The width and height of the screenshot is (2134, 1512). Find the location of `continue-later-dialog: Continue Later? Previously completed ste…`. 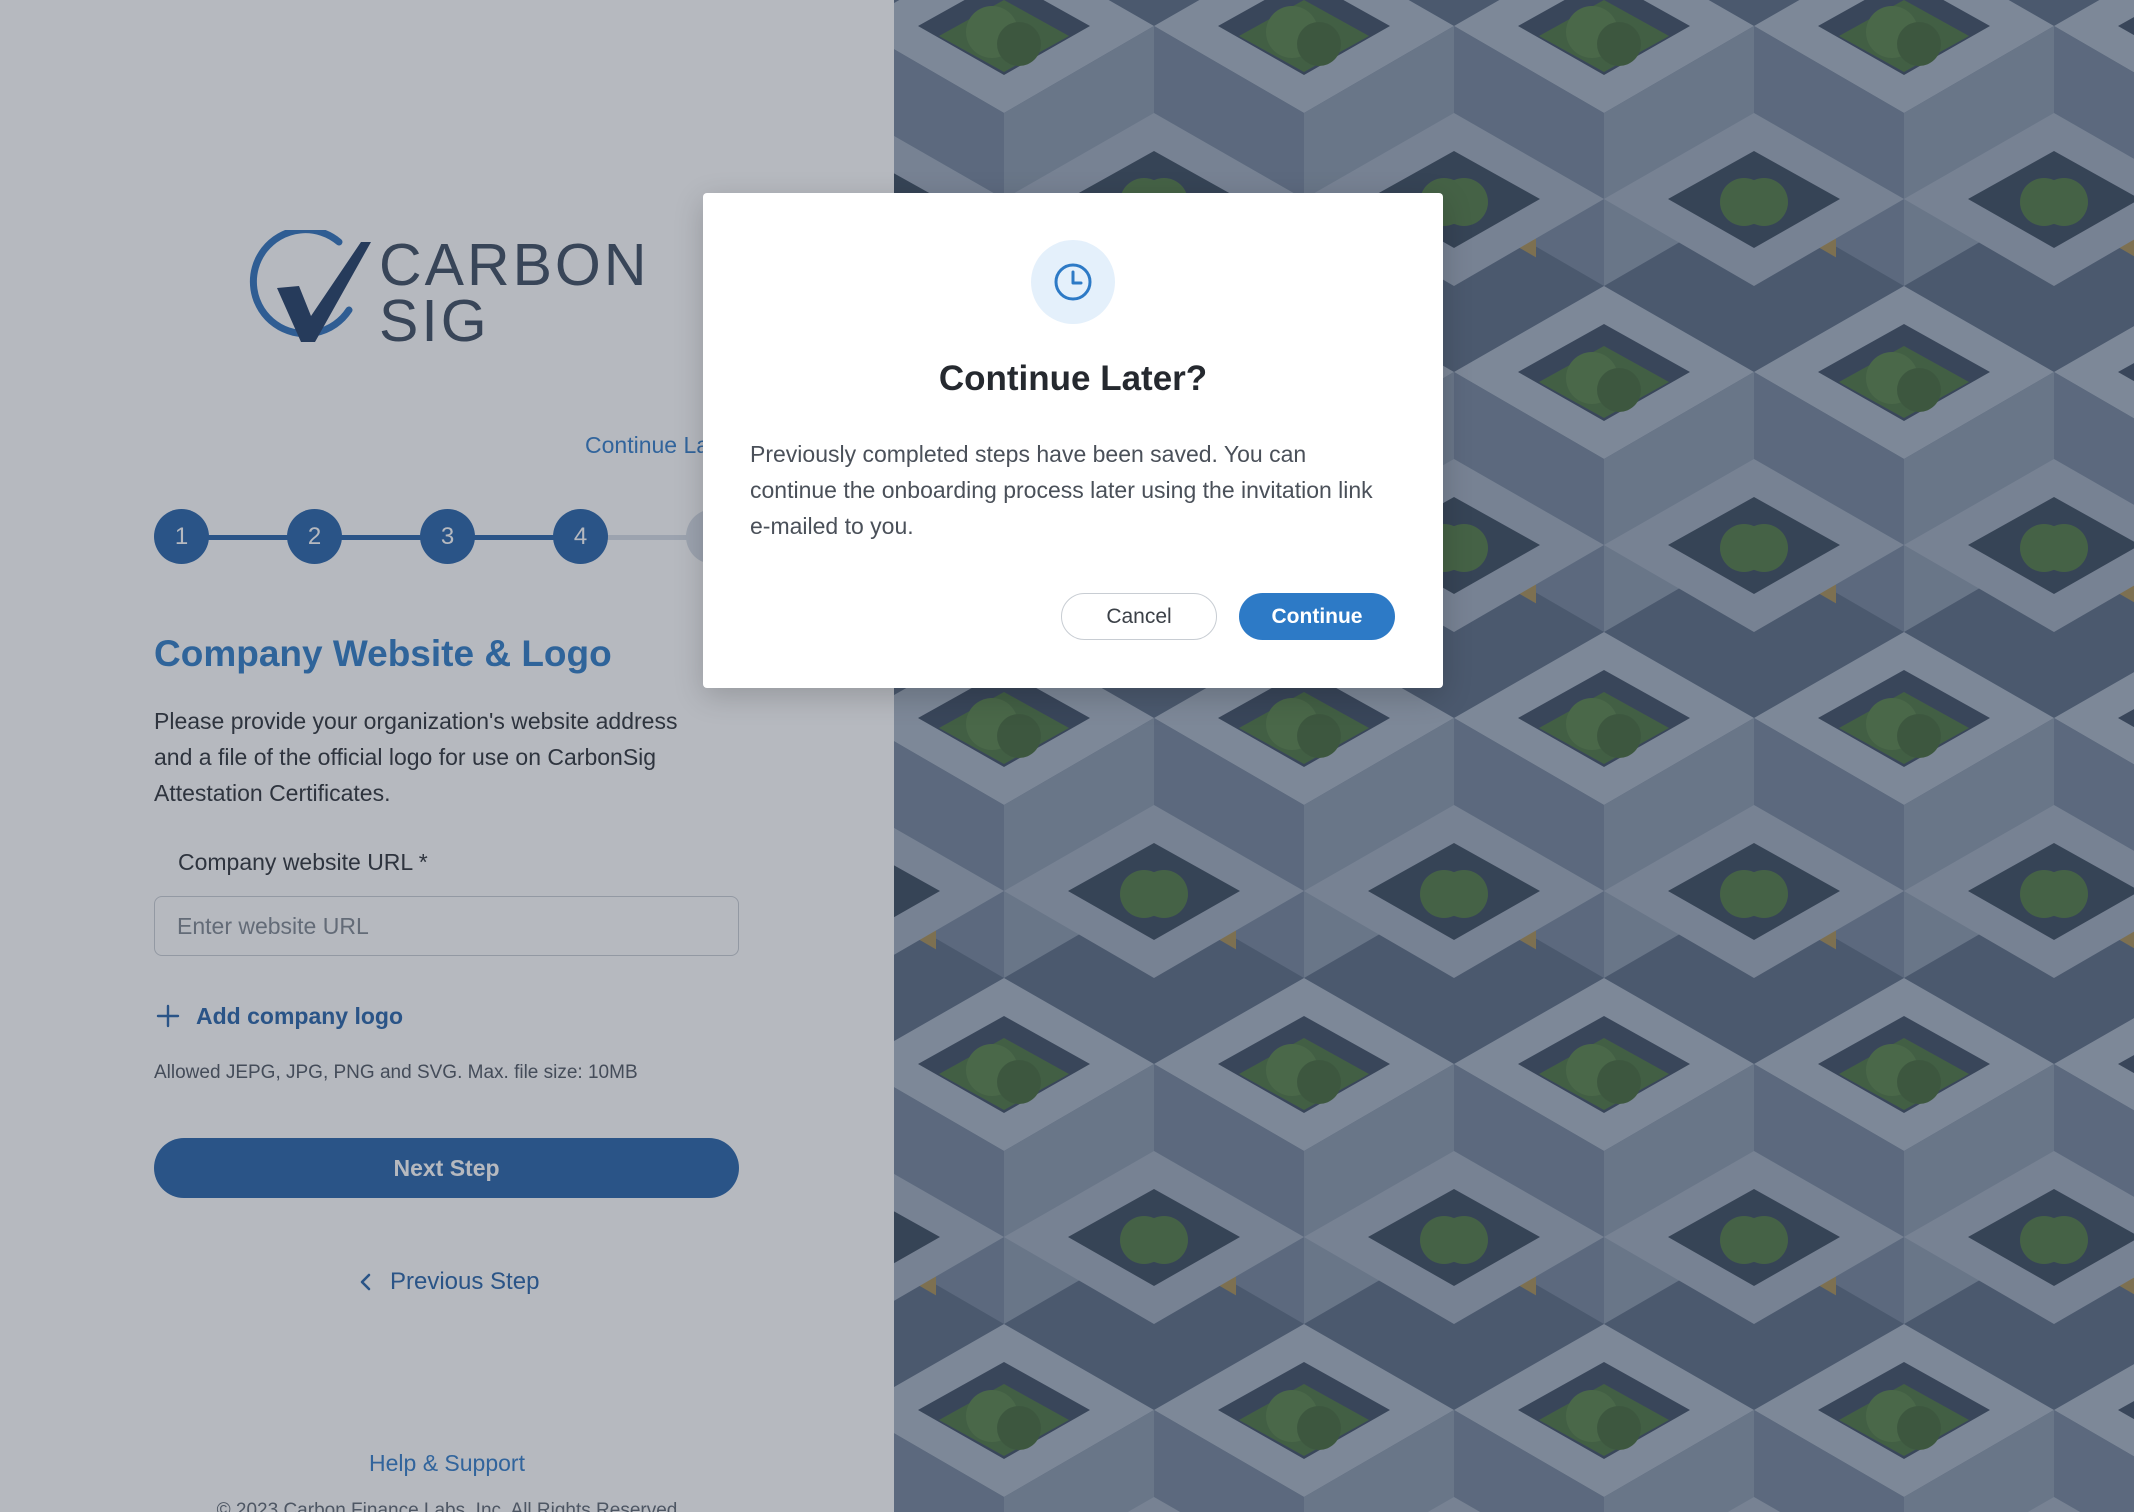

continue-later-dialog: Continue Later? Previously completed ste… is located at coordinates (1073, 440).